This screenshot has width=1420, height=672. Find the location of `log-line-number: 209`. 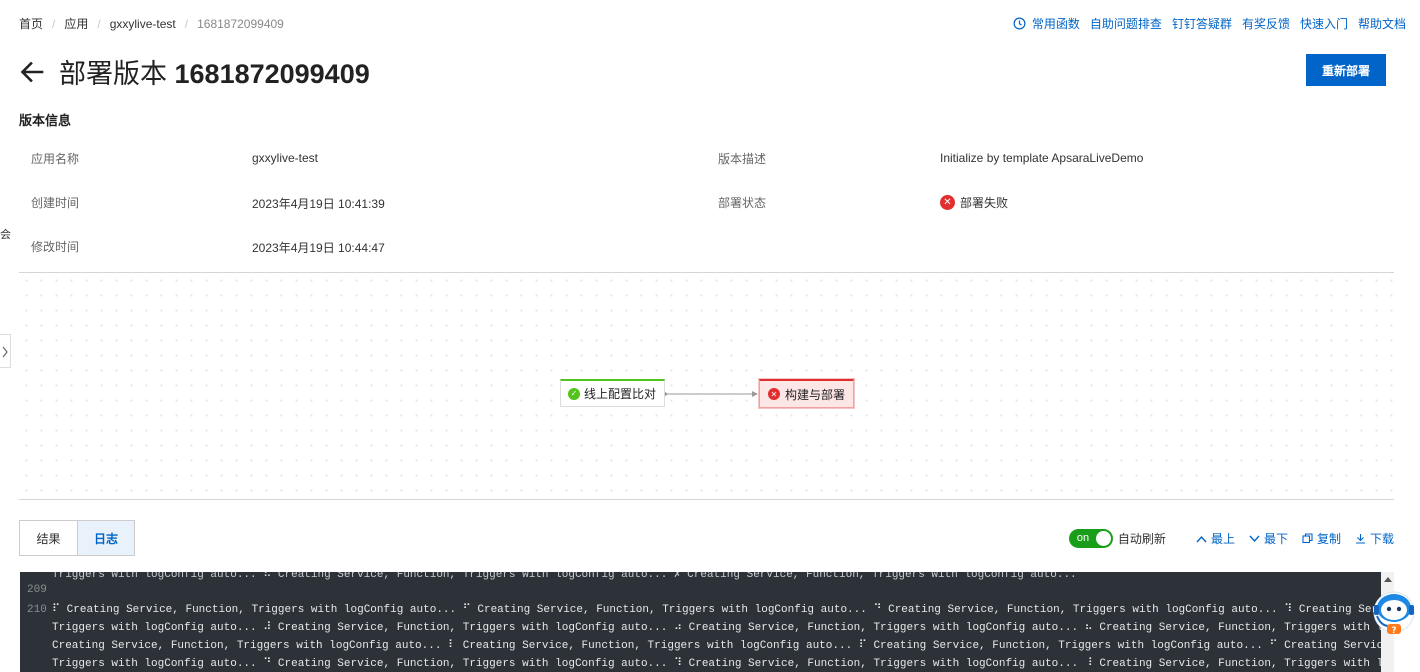

log-line-number: 209 is located at coordinates (37, 590).